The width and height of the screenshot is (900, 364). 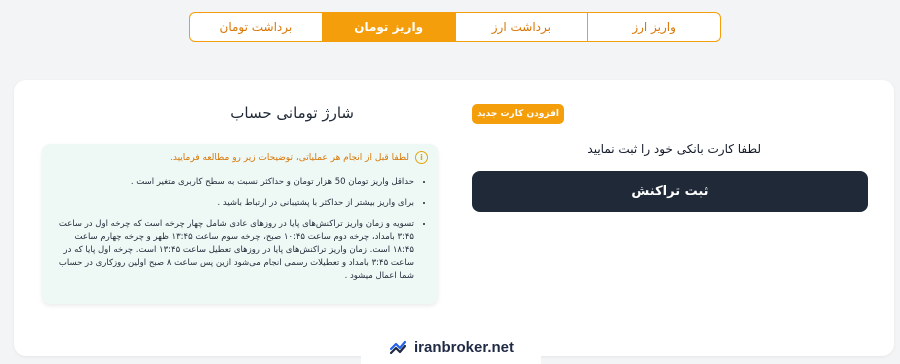 What do you see at coordinates (464, 347) in the screenshot?
I see `watermark-text: iranbroker.net` at bounding box center [464, 347].